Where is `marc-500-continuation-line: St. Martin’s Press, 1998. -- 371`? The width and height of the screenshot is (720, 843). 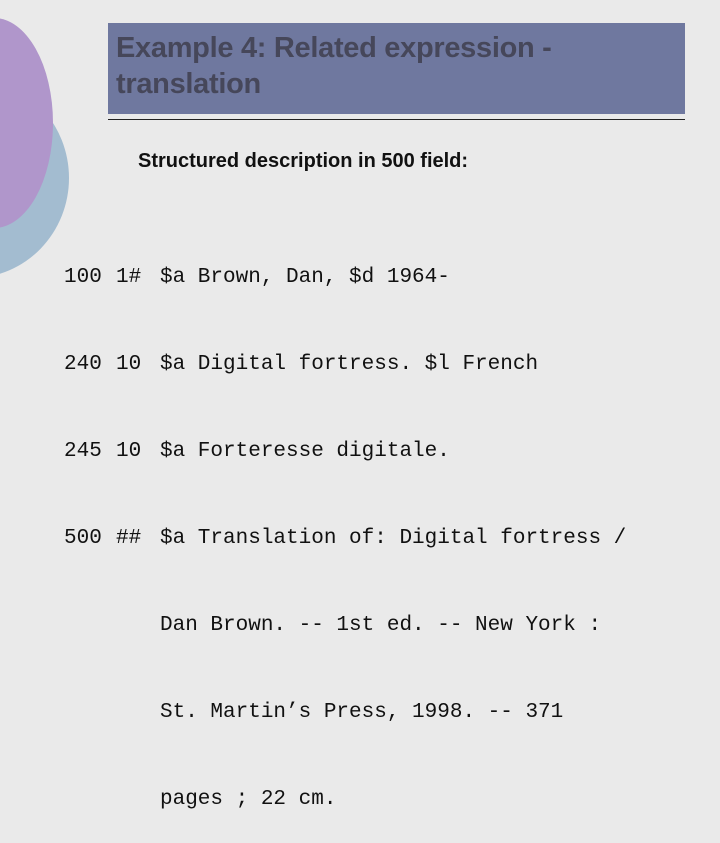
marc-500-continuation-line: St. Martin’s Press, 1998. -- 371 is located at coordinates (362, 712).